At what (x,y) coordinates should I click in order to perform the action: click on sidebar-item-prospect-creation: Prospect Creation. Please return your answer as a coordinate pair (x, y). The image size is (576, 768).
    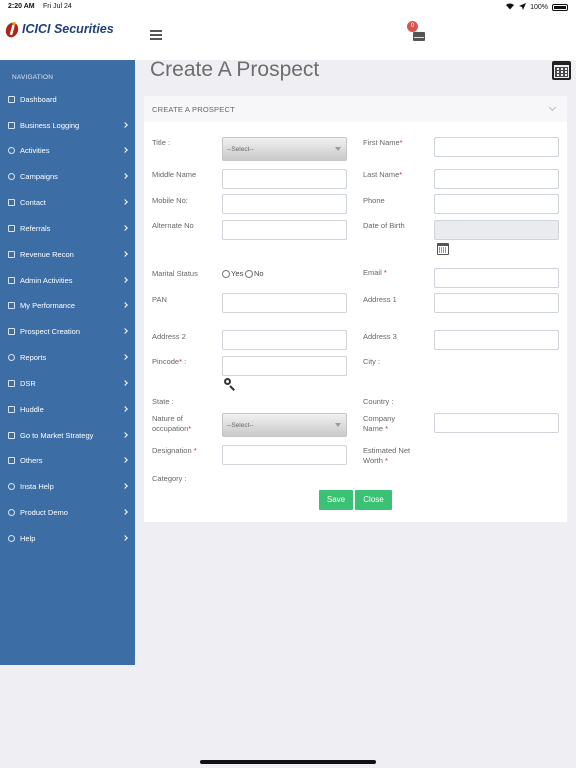
    Looking at the image, I should click on (67, 331).